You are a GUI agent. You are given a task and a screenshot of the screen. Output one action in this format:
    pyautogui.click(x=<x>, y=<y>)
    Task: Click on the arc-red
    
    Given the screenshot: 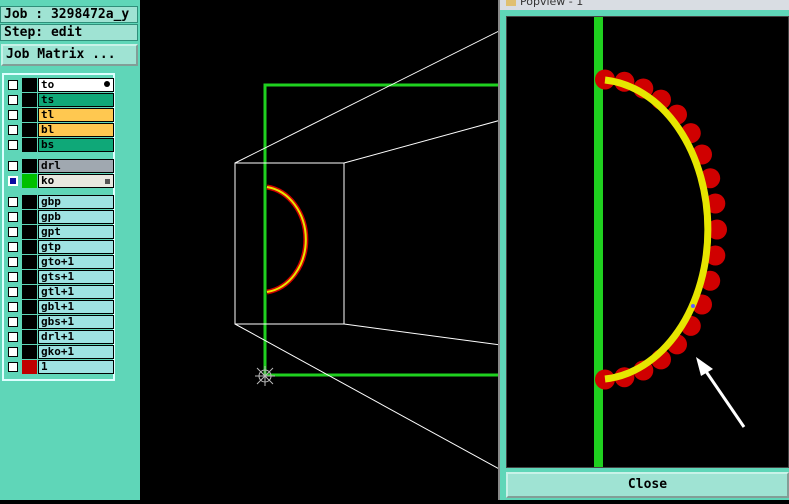 What is the action you would take?
    pyautogui.click(x=287, y=239)
    